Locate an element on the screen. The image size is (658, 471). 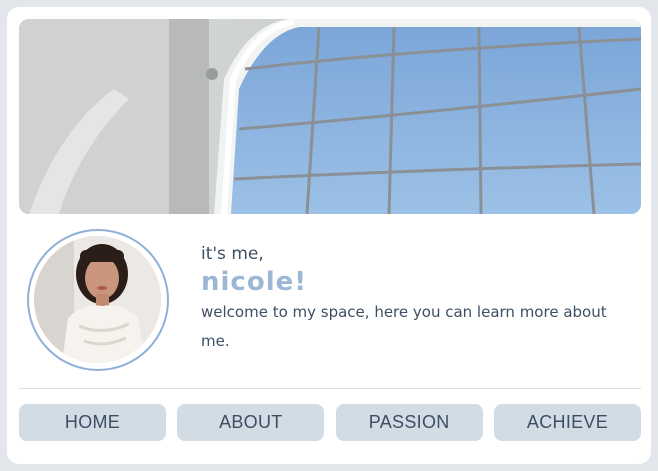
avatar-frame is located at coordinates (98, 300).